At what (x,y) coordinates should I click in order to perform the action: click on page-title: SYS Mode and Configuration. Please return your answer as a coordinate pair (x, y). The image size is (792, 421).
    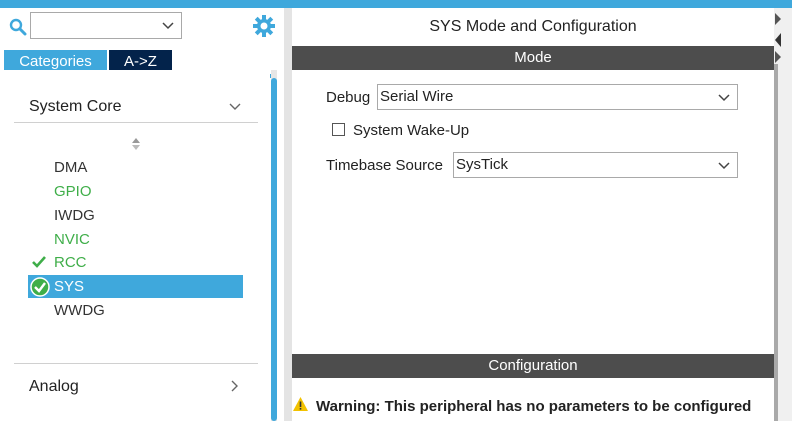
    Looking at the image, I should click on (533, 26).